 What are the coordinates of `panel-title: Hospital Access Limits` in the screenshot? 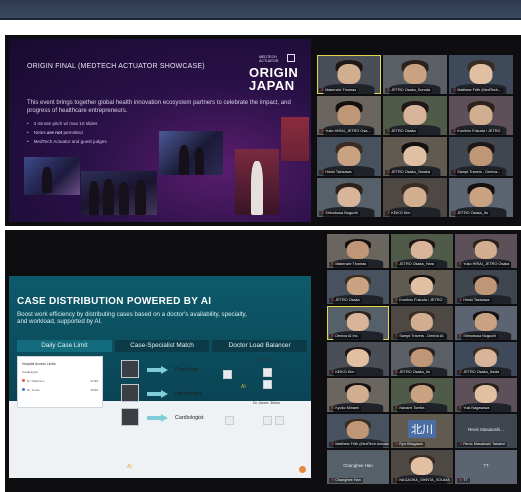 It's located at (39, 364).